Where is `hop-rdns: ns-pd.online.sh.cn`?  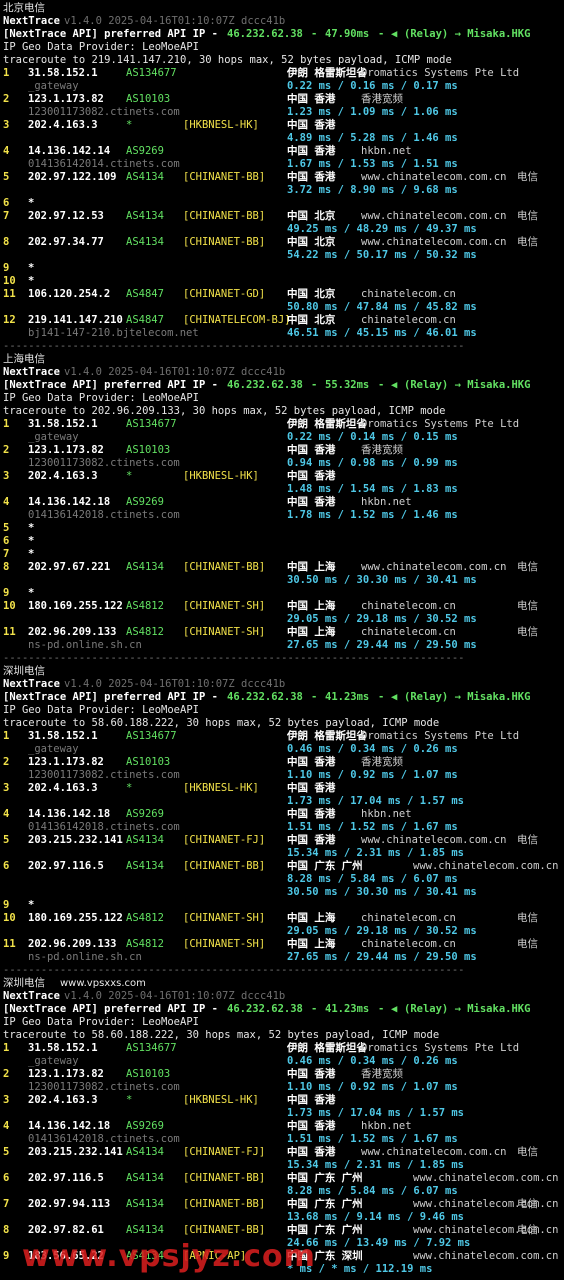
hop-rdns: ns-pd.online.sh.cn is located at coordinates (85, 957).